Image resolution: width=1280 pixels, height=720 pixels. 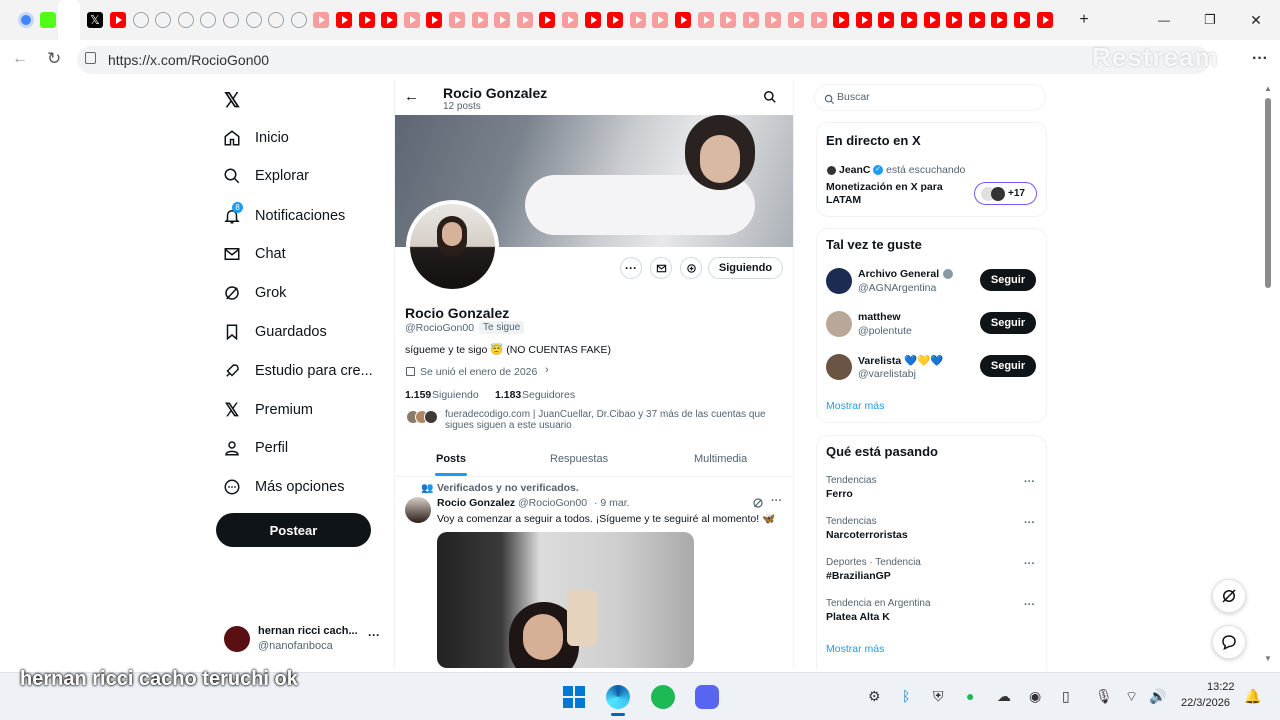 What do you see at coordinates (547, 370) in the screenshot?
I see `chevron-right-icon: ›` at bounding box center [547, 370].